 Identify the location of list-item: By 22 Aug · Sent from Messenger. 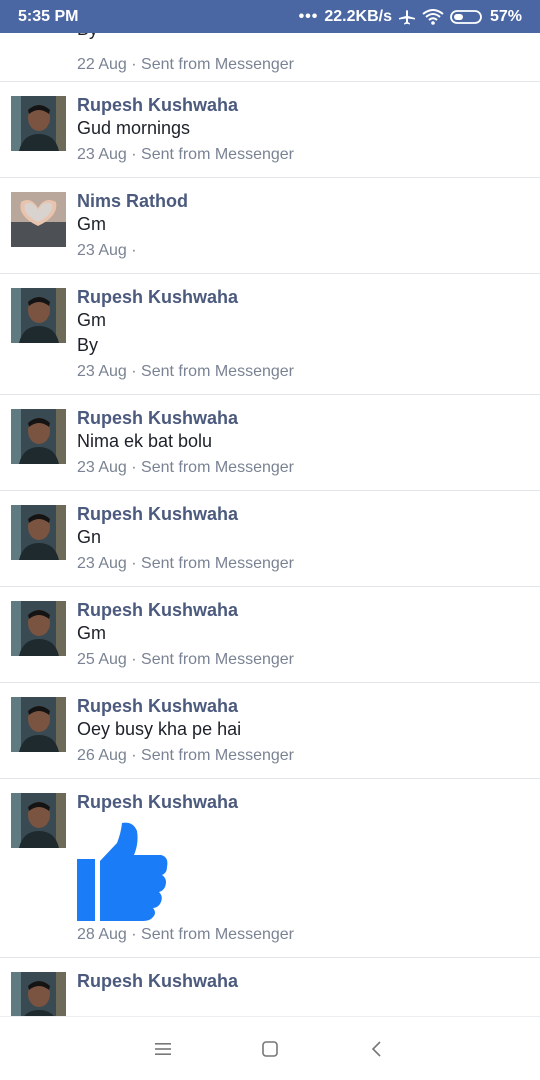
(270, 57).